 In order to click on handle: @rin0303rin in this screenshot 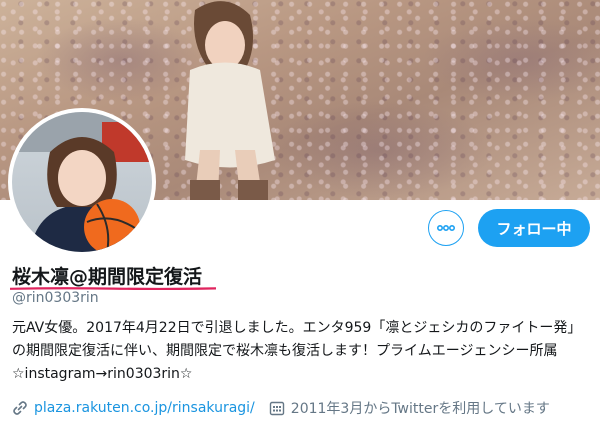, I will do `click(55, 298)`.